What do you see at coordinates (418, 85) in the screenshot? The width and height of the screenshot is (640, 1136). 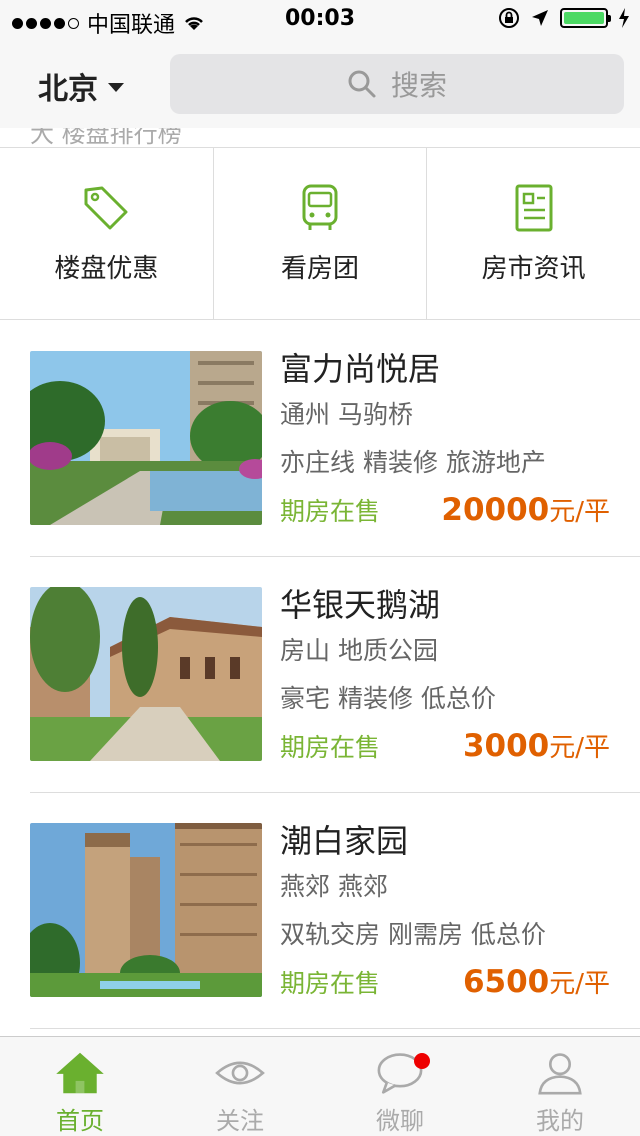 I see `search-placeholder: 搜索` at bounding box center [418, 85].